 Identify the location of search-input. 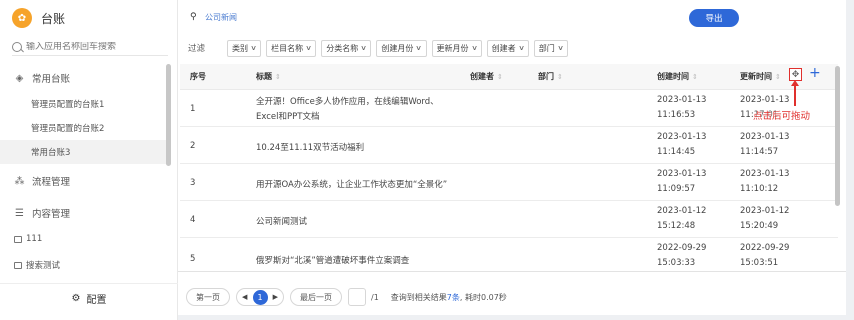
(95, 46).